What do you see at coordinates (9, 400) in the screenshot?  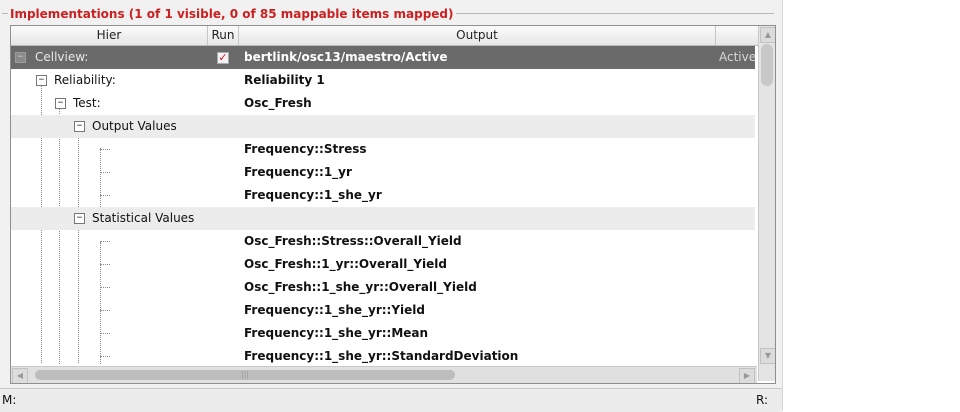 I see `status-left: M:` at bounding box center [9, 400].